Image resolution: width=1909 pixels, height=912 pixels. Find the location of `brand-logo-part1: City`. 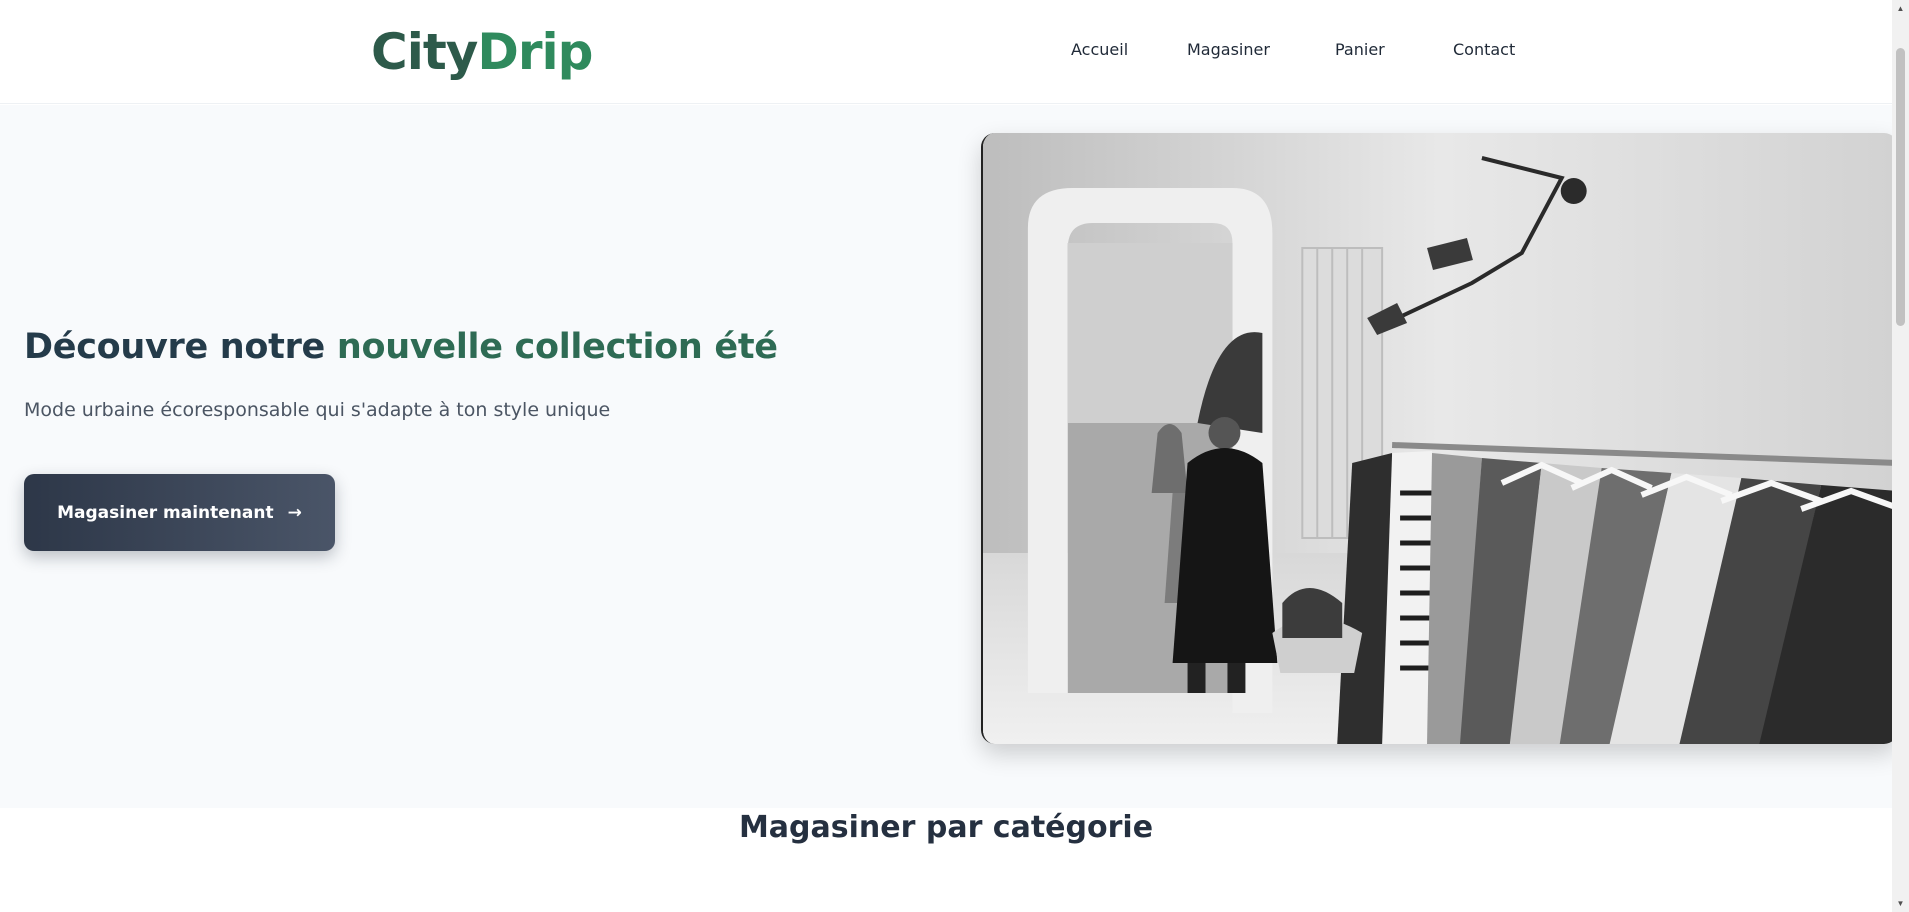

brand-logo-part1: City is located at coordinates (424, 52).